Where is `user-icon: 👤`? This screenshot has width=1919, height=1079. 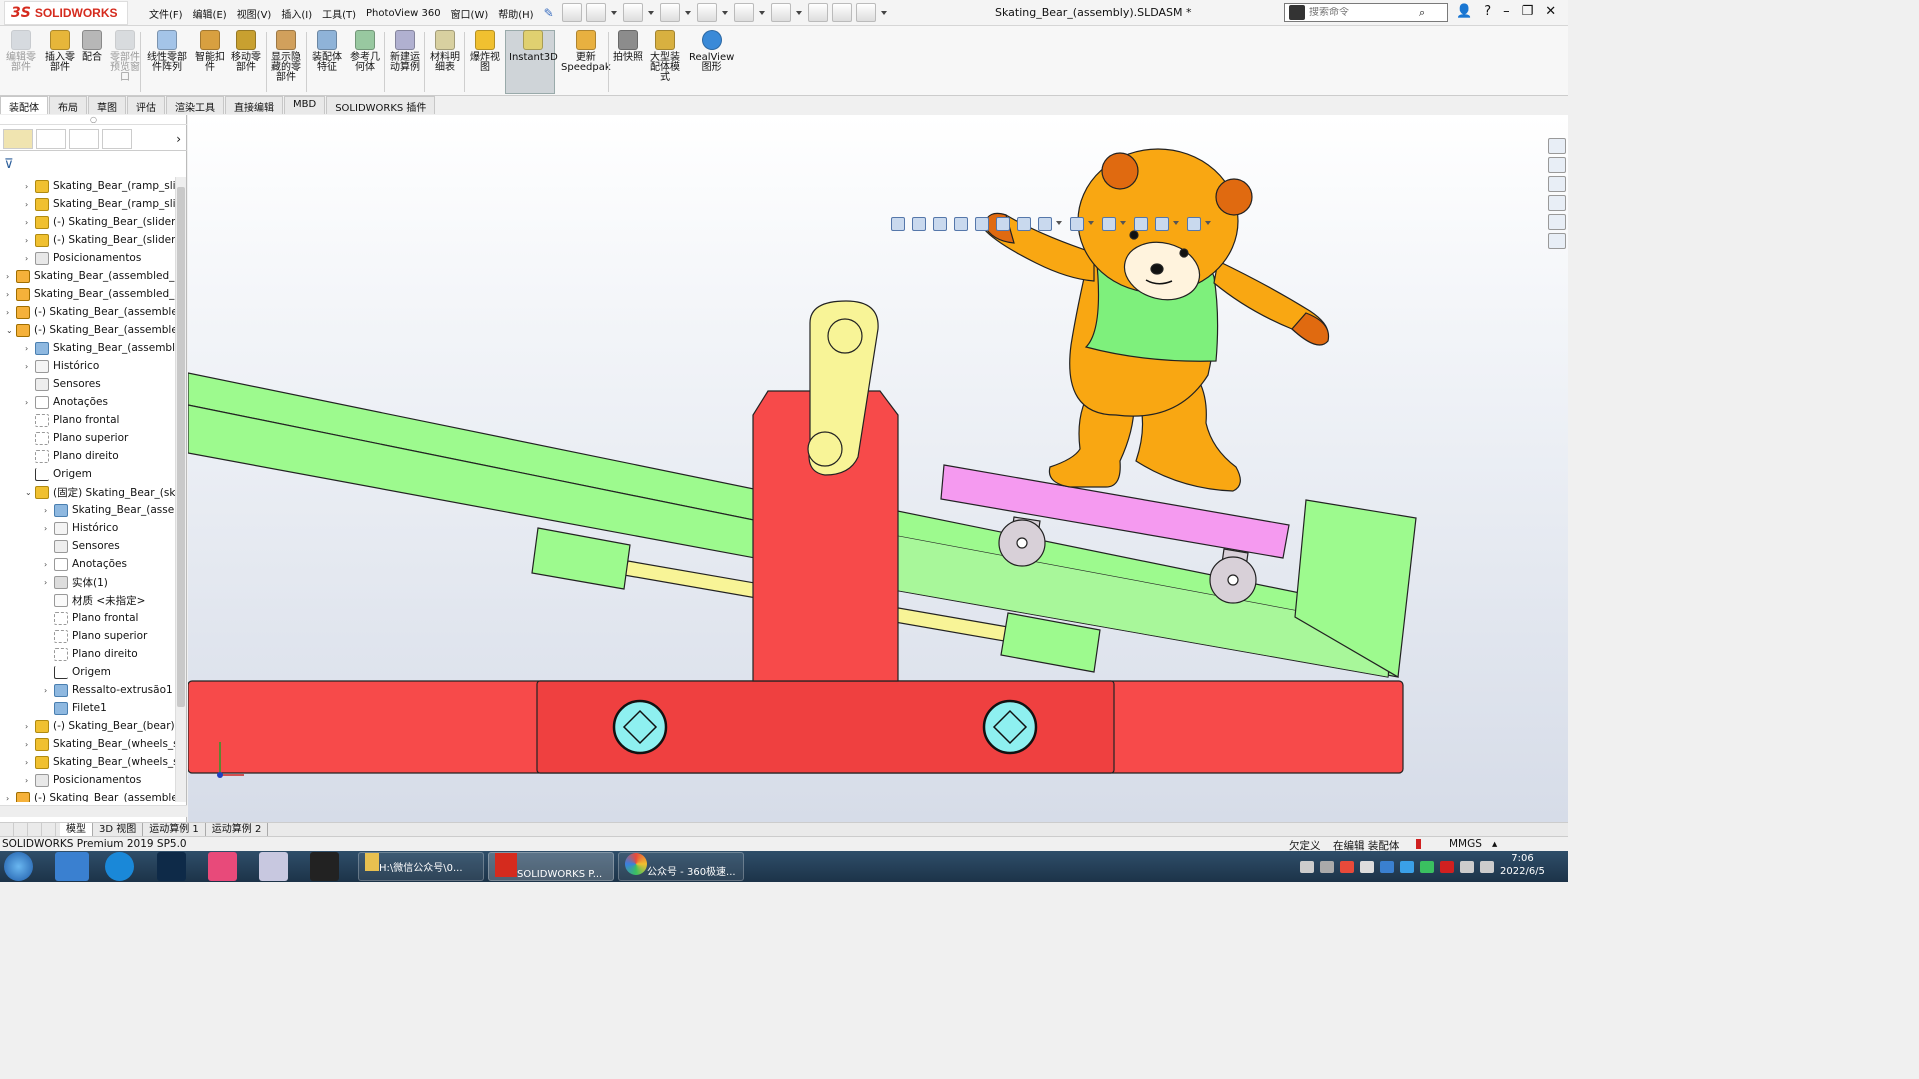
user-icon: 👤 is located at coordinates (1464, 11).